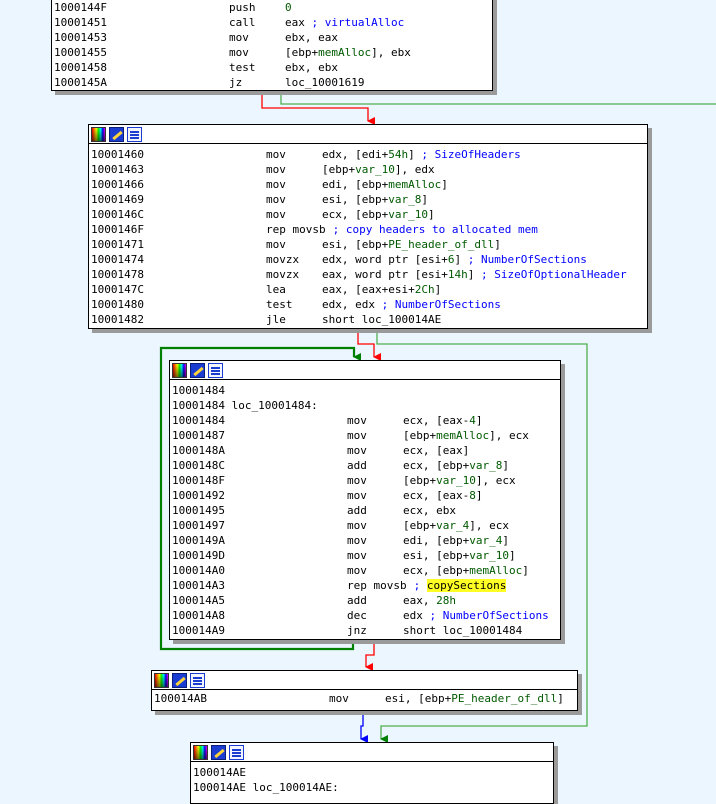 The image size is (716, 804). I want to click on comment: ;, so click(420, 585).